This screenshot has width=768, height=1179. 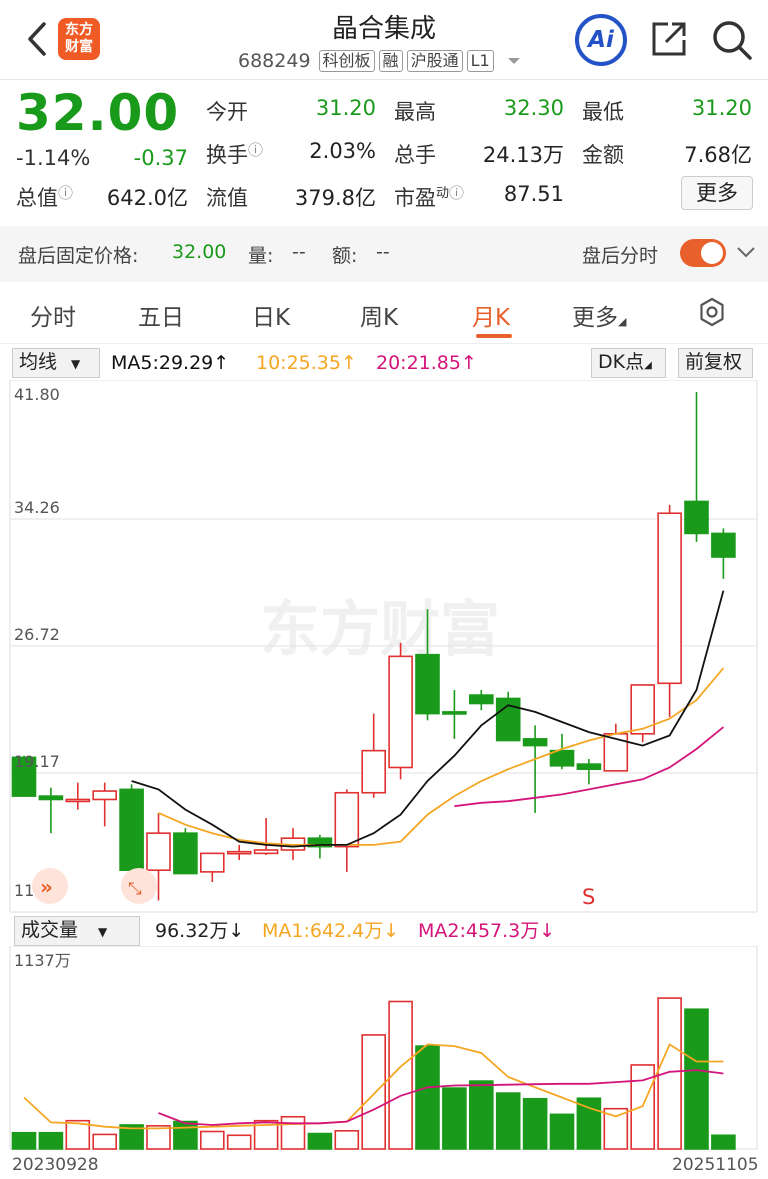 I want to click on sell-marker: S, so click(x=588, y=897).